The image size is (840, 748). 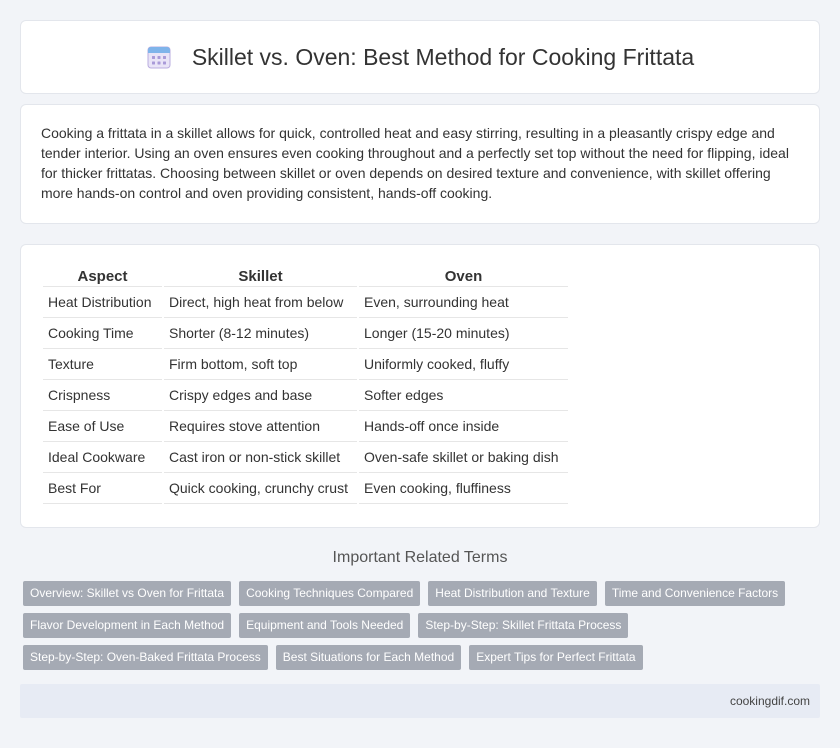 What do you see at coordinates (159, 57) in the screenshot?
I see `calendar-icon` at bounding box center [159, 57].